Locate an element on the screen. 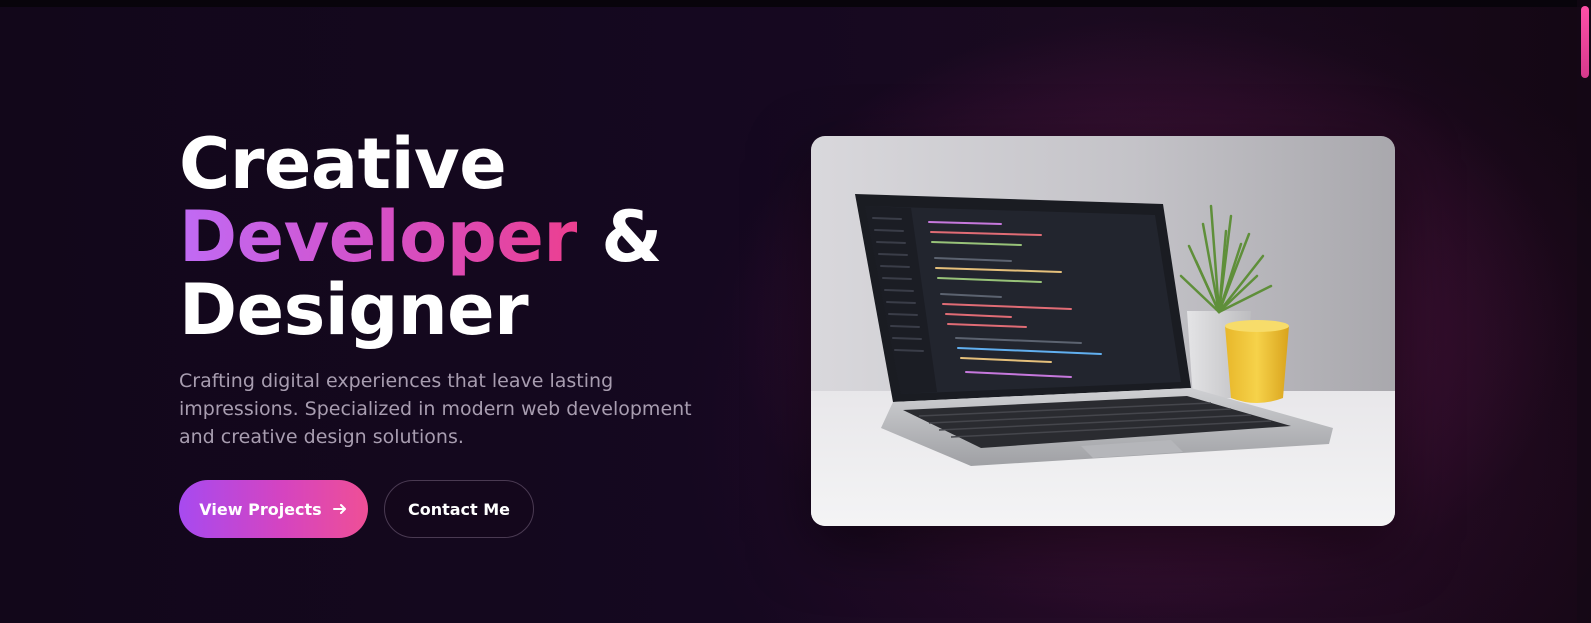  headline-line-1: Creative is located at coordinates (343, 164).